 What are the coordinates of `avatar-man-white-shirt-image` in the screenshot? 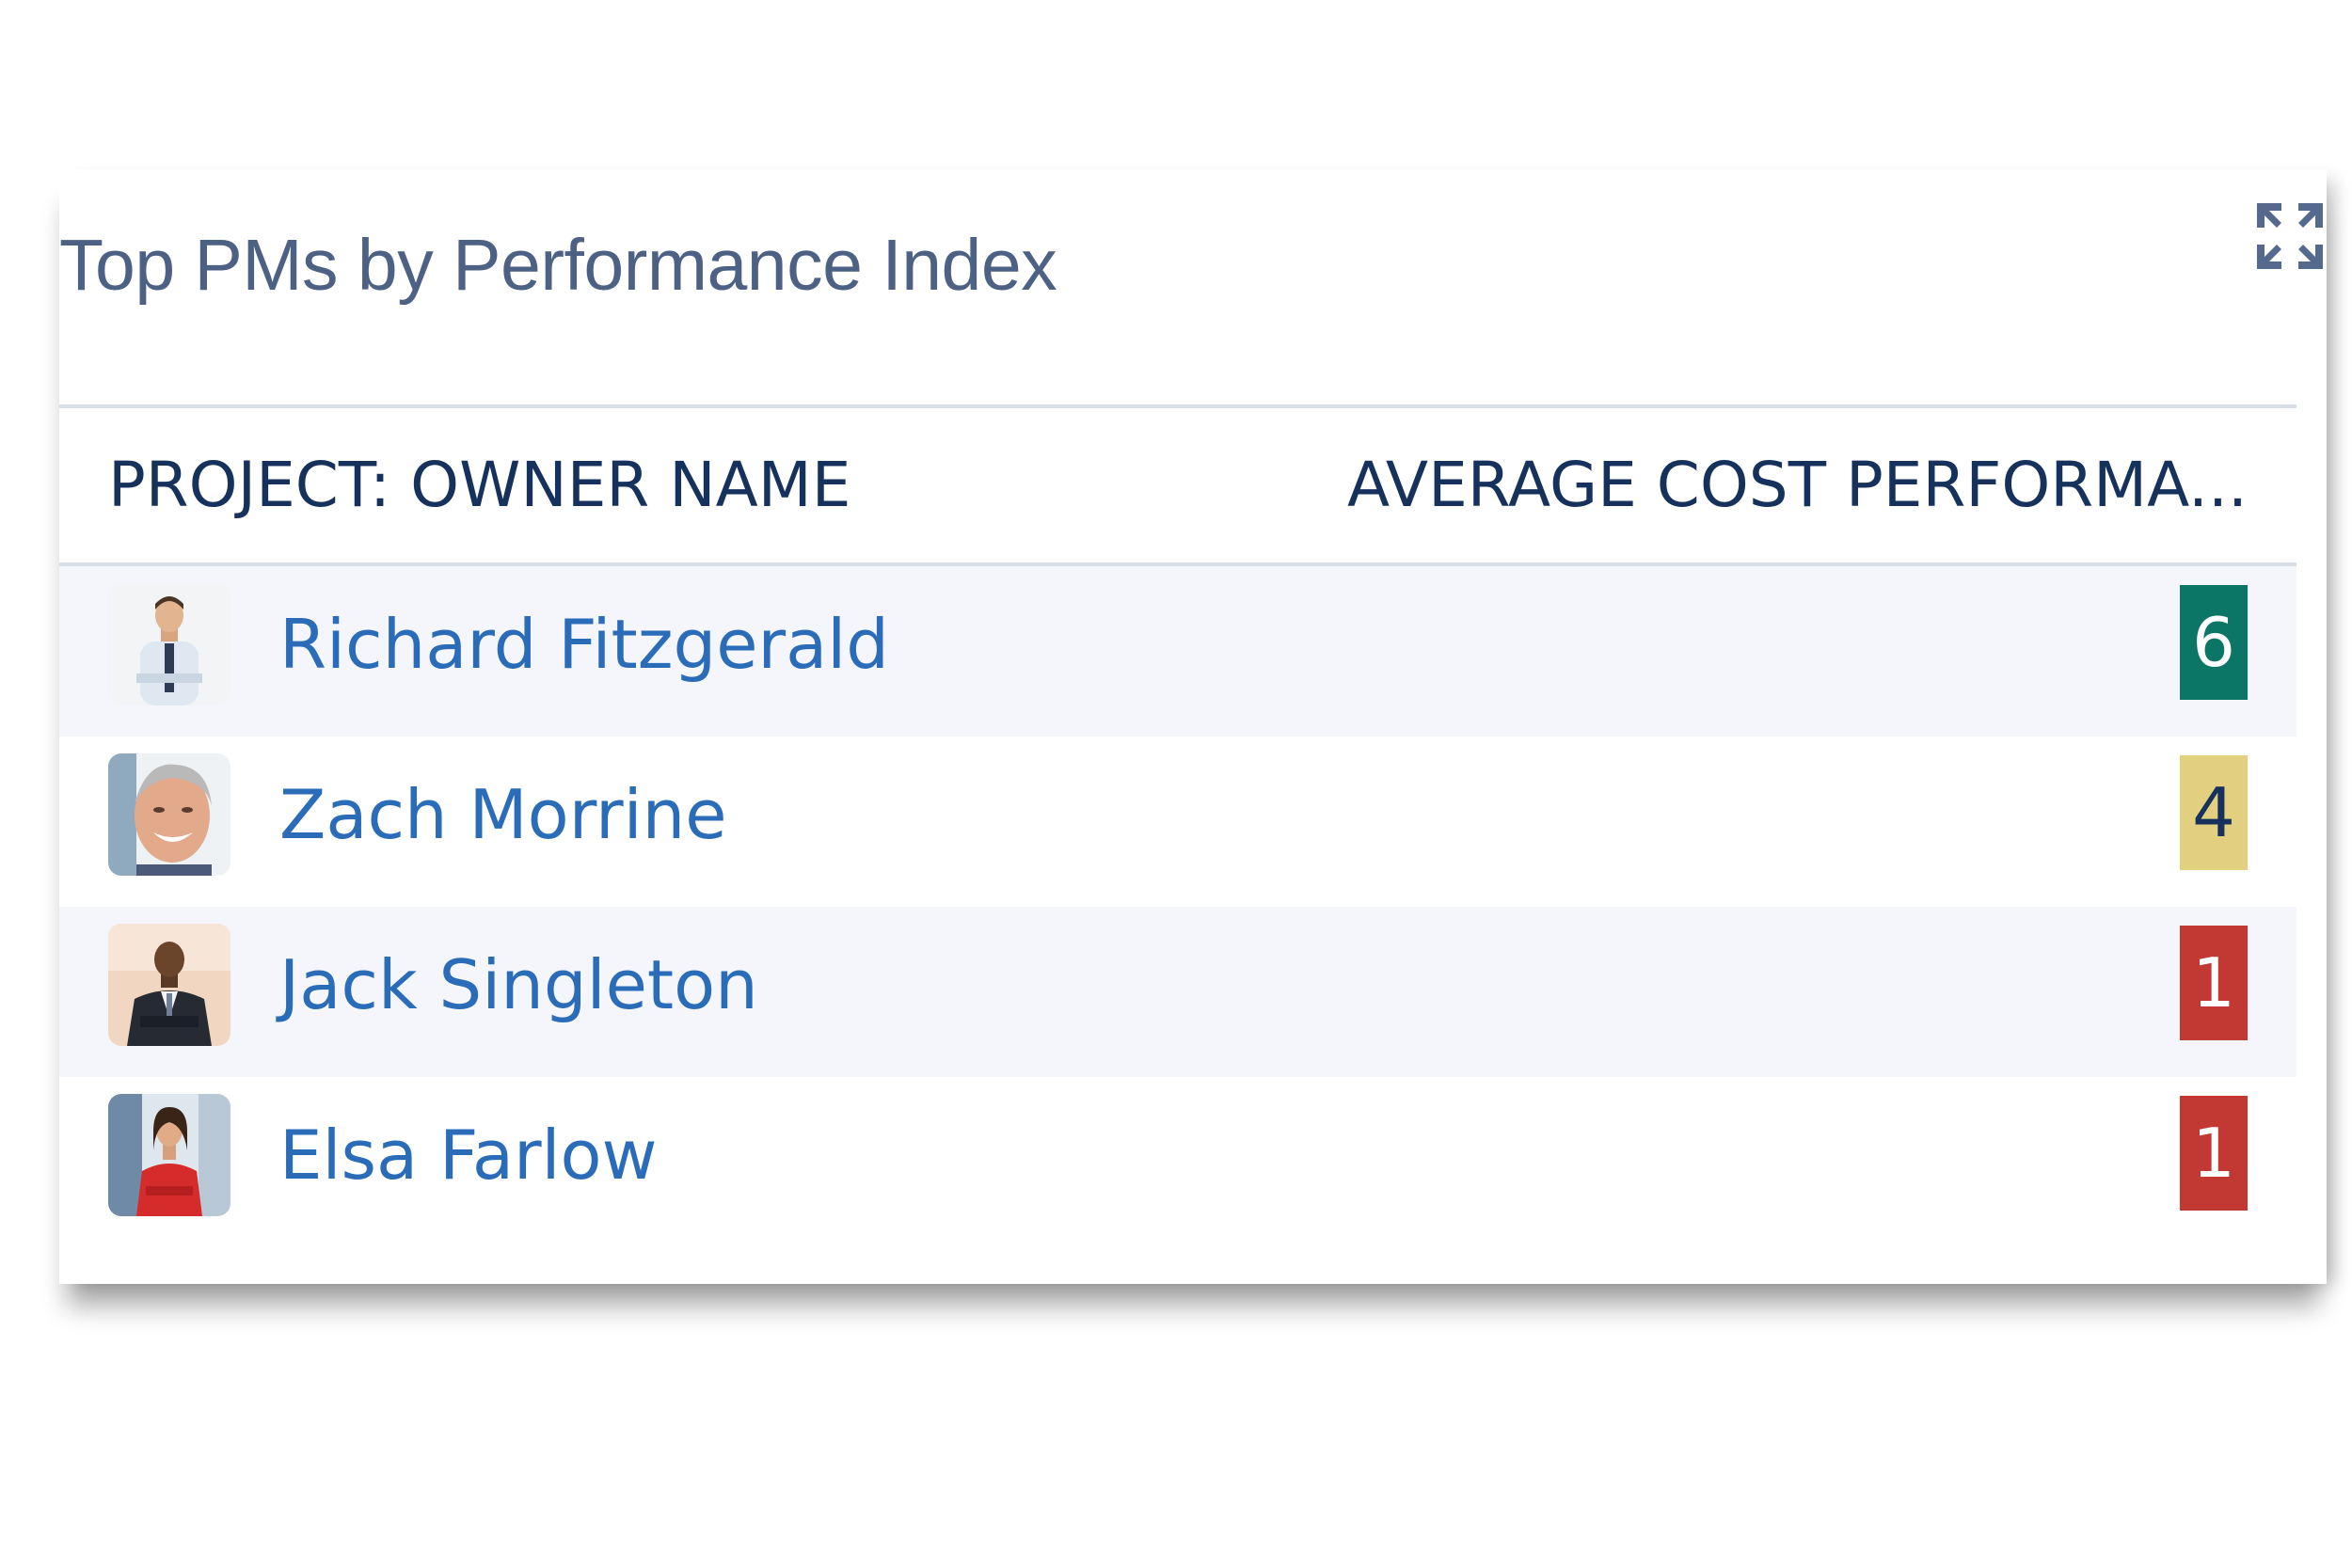 It's located at (169, 644).